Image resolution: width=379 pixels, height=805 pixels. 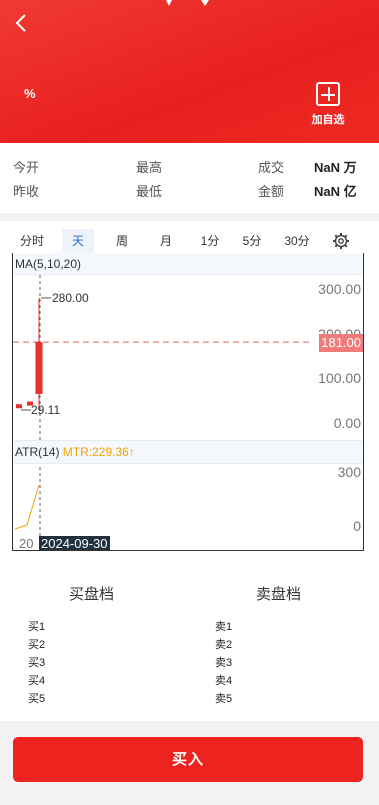 I want to click on add-favorite-button: 加自选, so click(x=328, y=105).